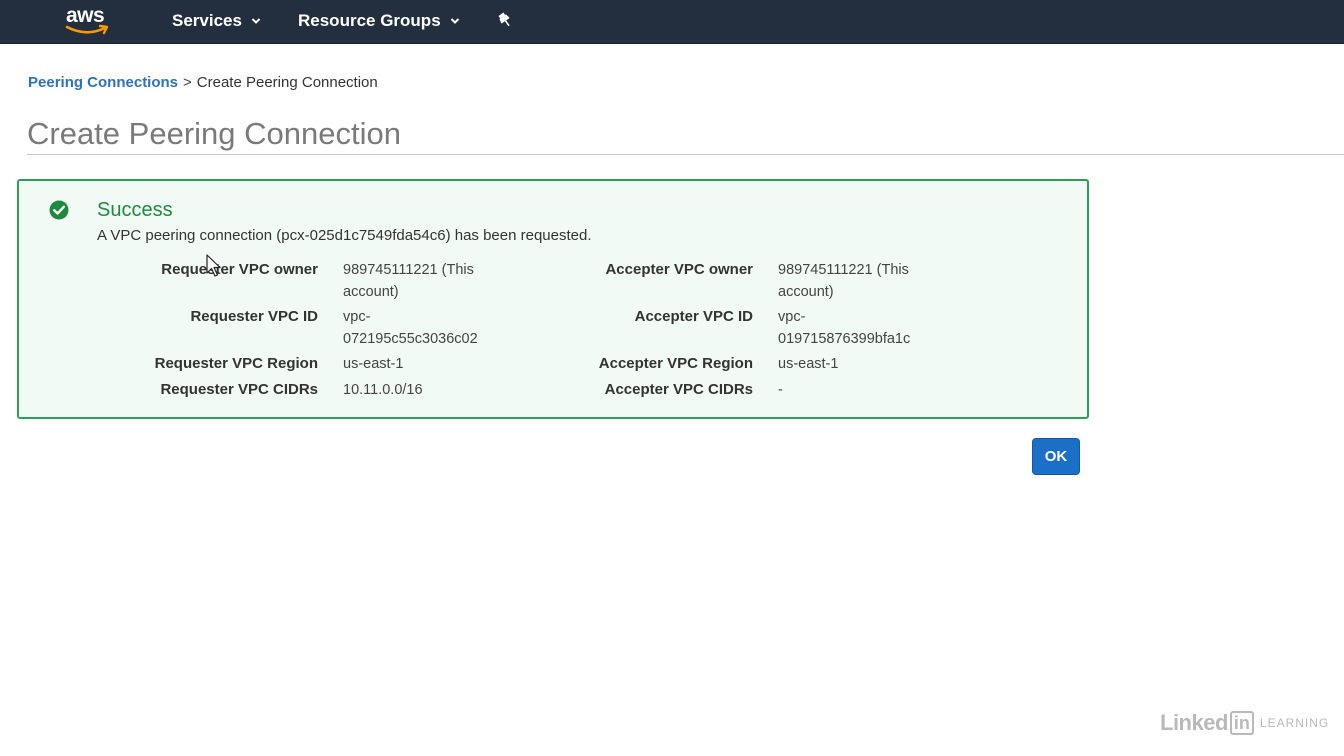 The image size is (1344, 756). What do you see at coordinates (672, 22) in the screenshot?
I see `top-navigation-bar: aws Services Resource Groups` at bounding box center [672, 22].